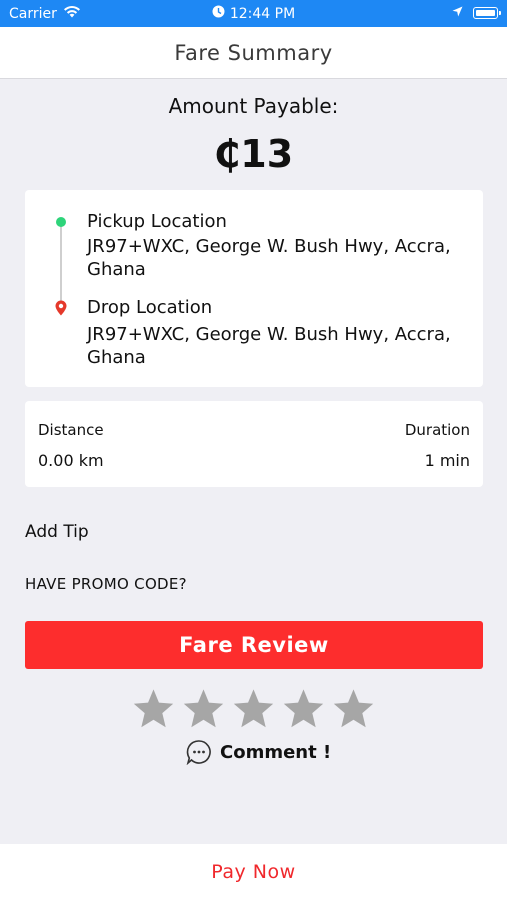  Describe the element at coordinates (262, 13) in the screenshot. I see `clock-time: 12:44 PM` at that location.